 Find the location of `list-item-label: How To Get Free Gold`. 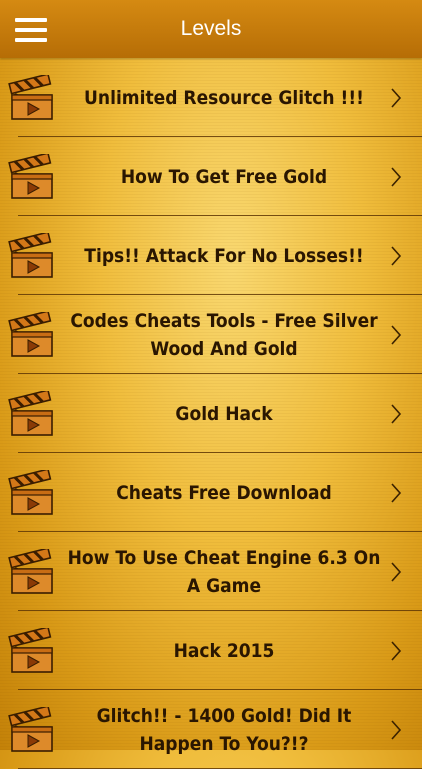

list-item-label: How To Get Free Gold is located at coordinates (224, 176).